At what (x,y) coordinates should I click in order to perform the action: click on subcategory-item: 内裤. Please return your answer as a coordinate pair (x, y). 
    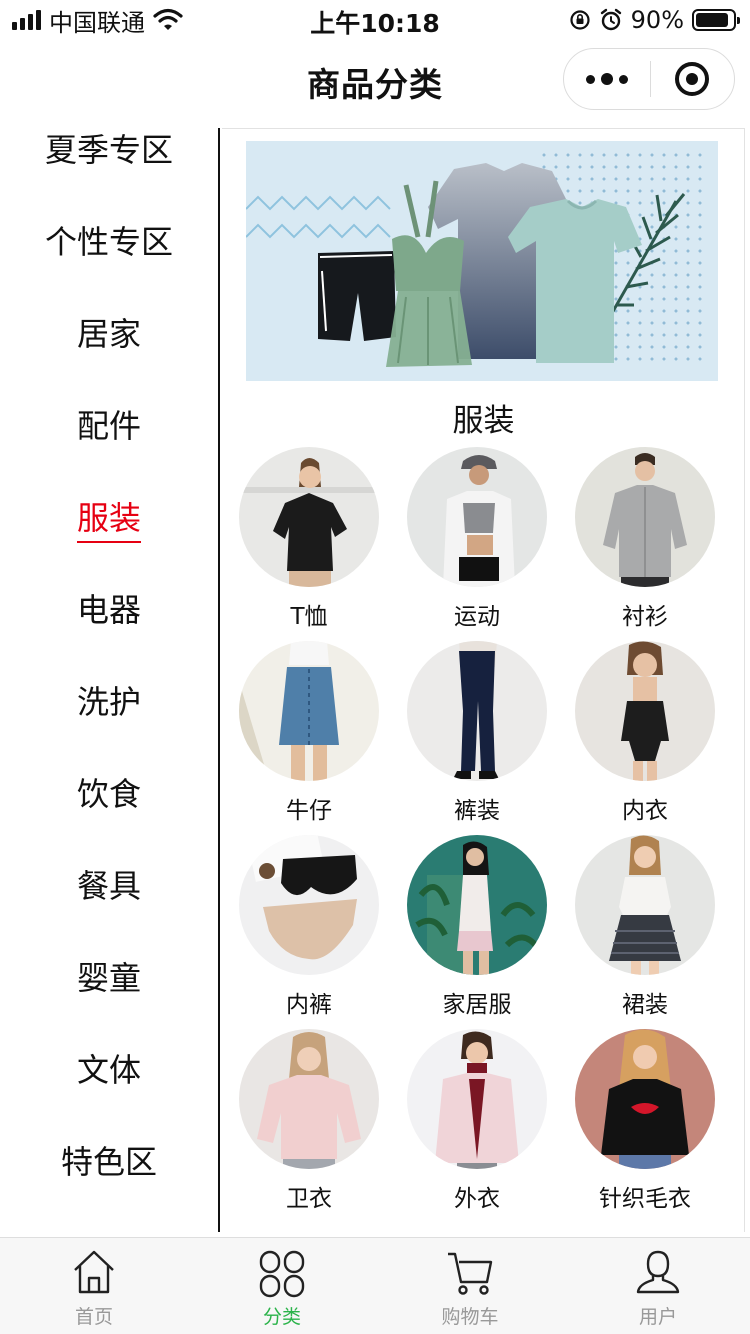
    Looking at the image, I should click on (309, 928).